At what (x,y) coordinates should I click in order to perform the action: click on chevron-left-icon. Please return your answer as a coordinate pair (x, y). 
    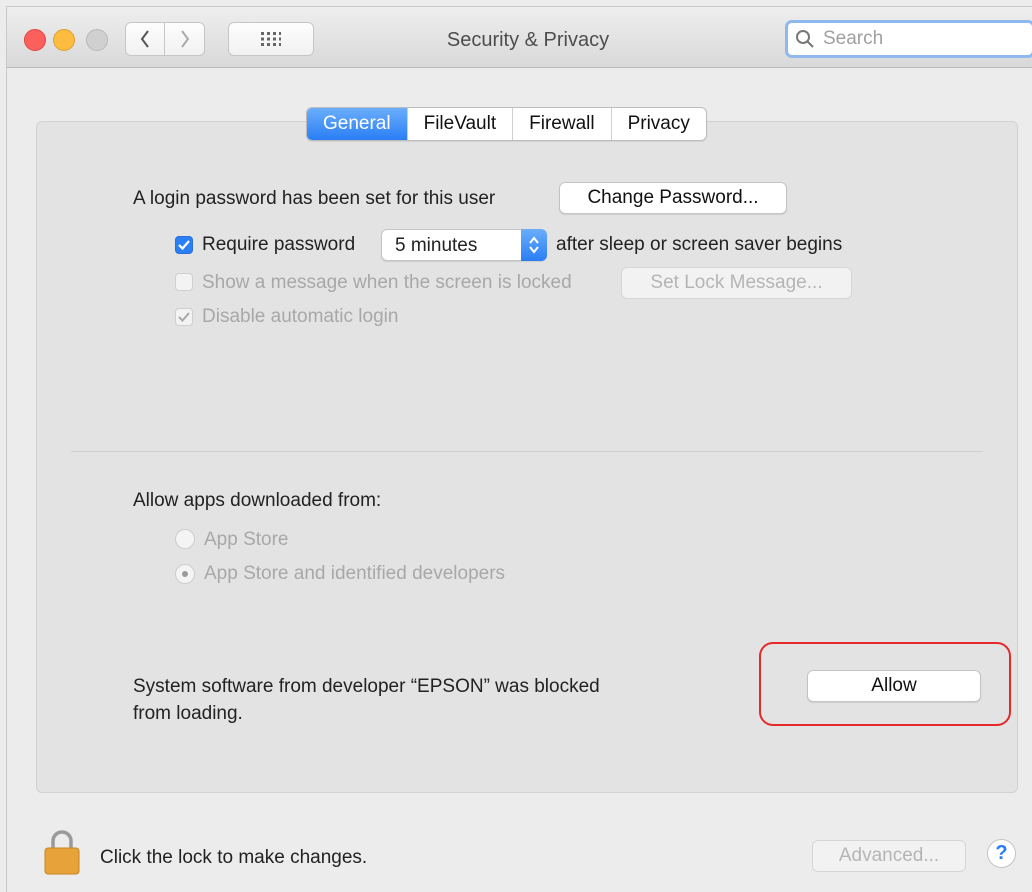
    Looking at the image, I should click on (144, 39).